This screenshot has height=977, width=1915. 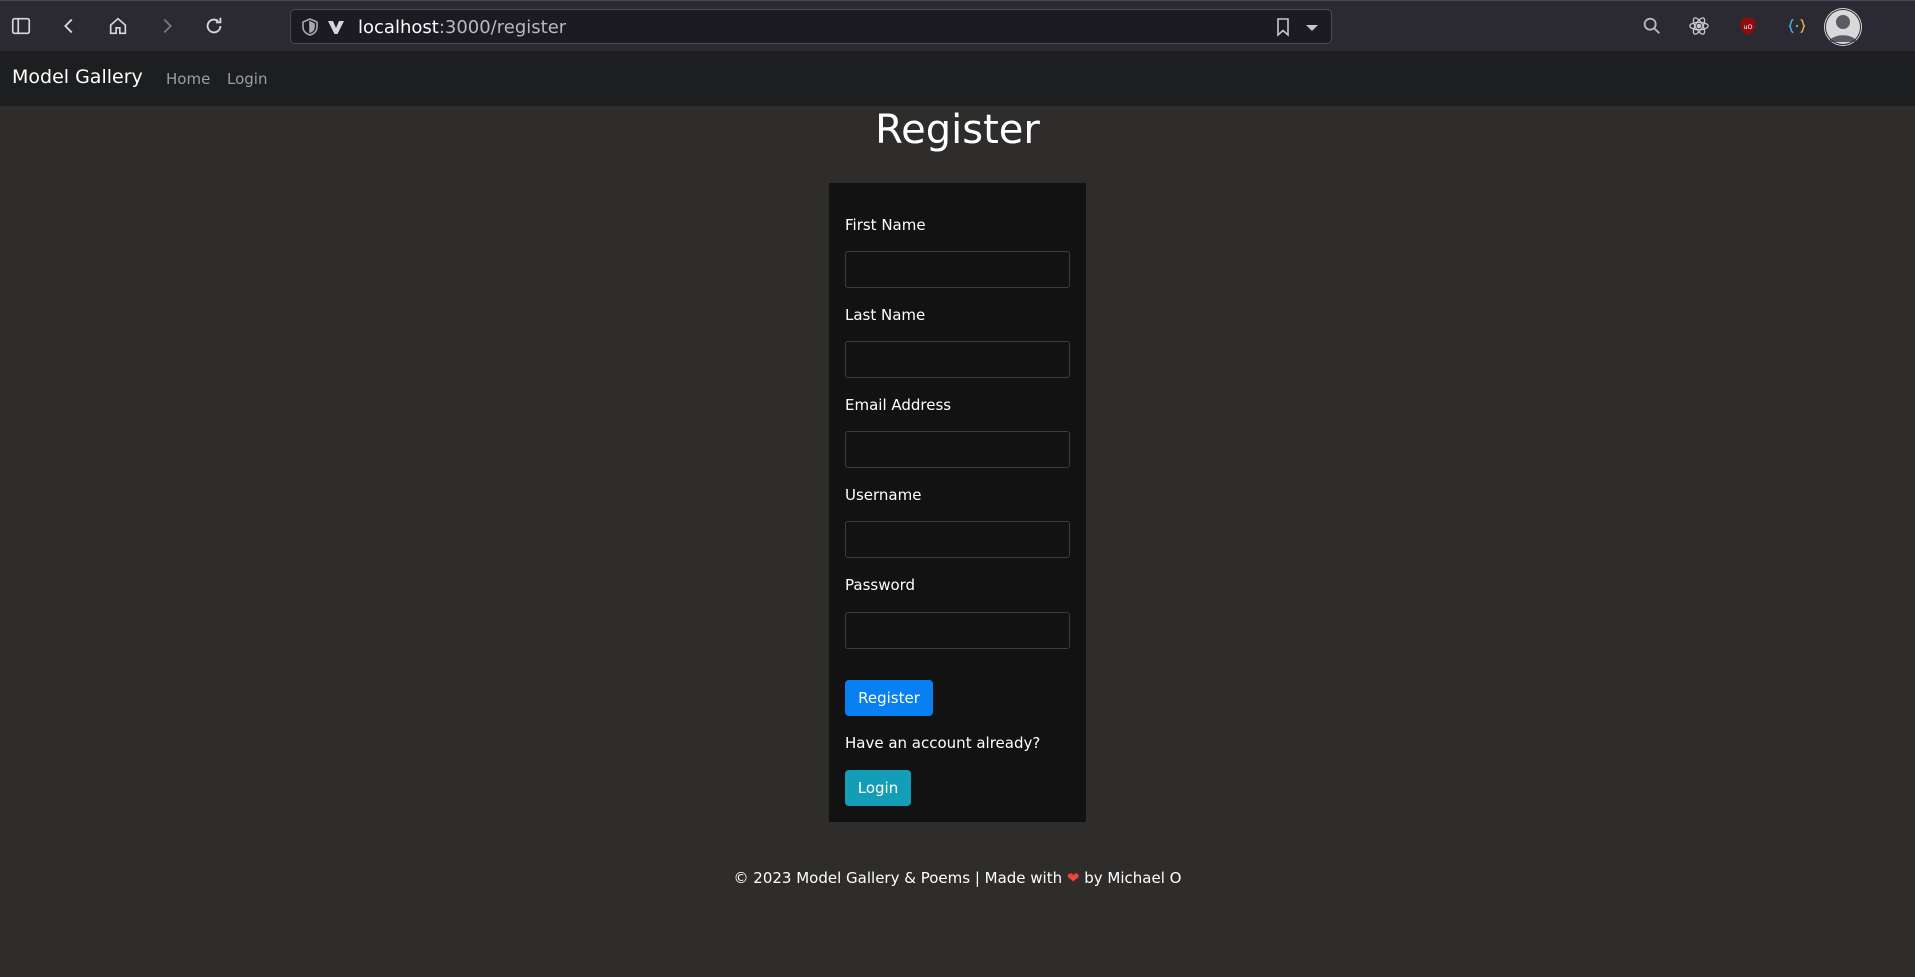 What do you see at coordinates (957, 449) in the screenshot?
I see `email-field` at bounding box center [957, 449].